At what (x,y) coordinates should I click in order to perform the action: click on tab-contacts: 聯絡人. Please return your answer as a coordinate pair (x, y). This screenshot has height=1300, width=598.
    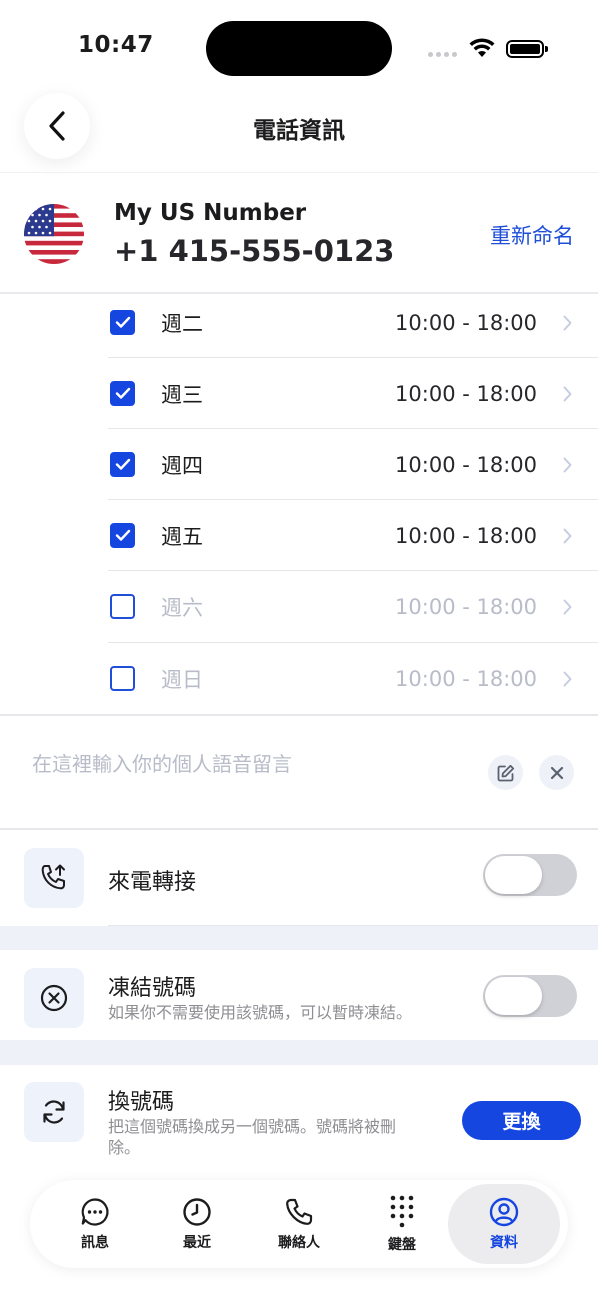
    Looking at the image, I should click on (299, 1224).